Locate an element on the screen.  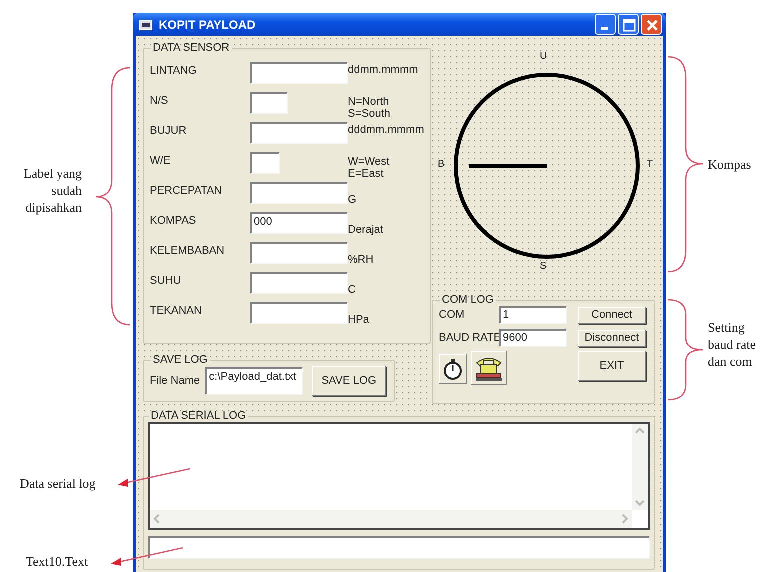
compass-label: B is located at coordinates (441, 164).